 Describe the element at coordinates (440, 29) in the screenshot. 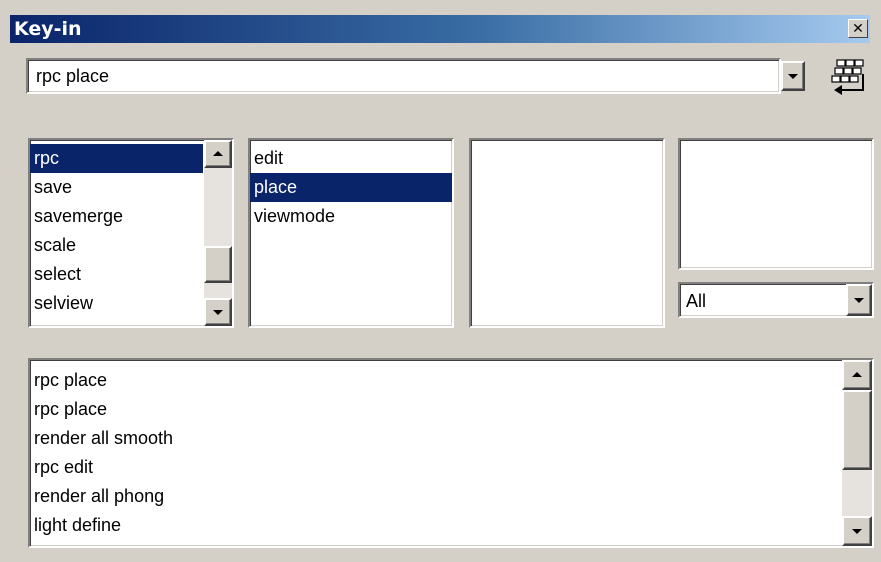

I see `title-bar: Key-in ✕` at that location.